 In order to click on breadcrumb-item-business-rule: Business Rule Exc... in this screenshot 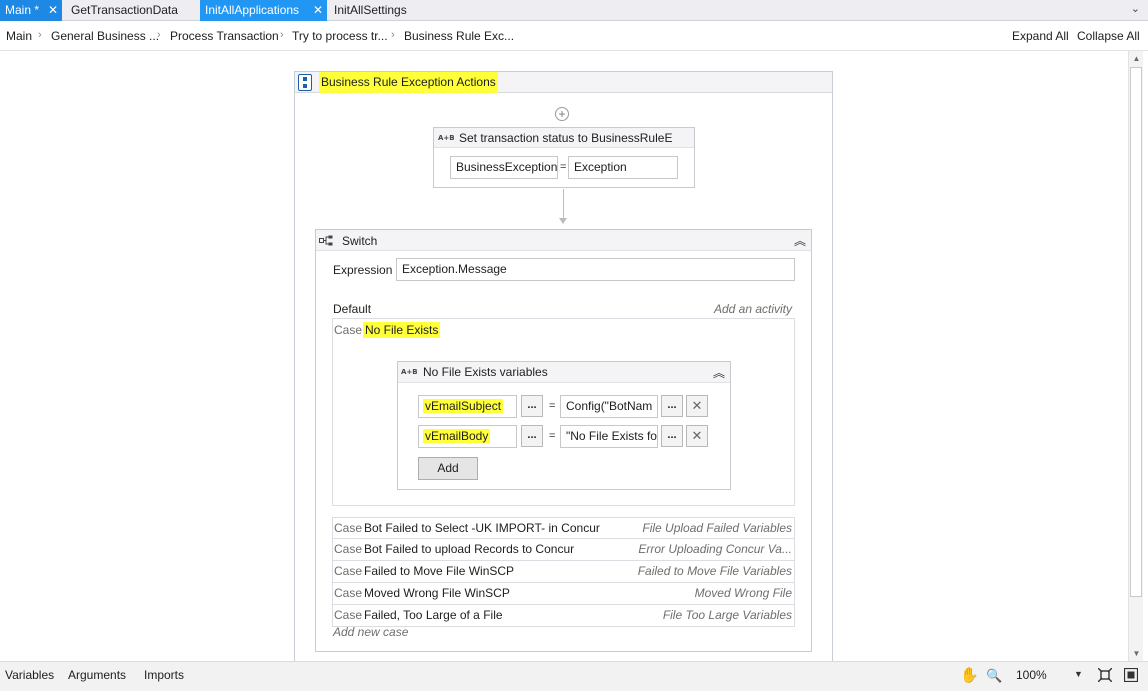, I will do `click(459, 36)`.